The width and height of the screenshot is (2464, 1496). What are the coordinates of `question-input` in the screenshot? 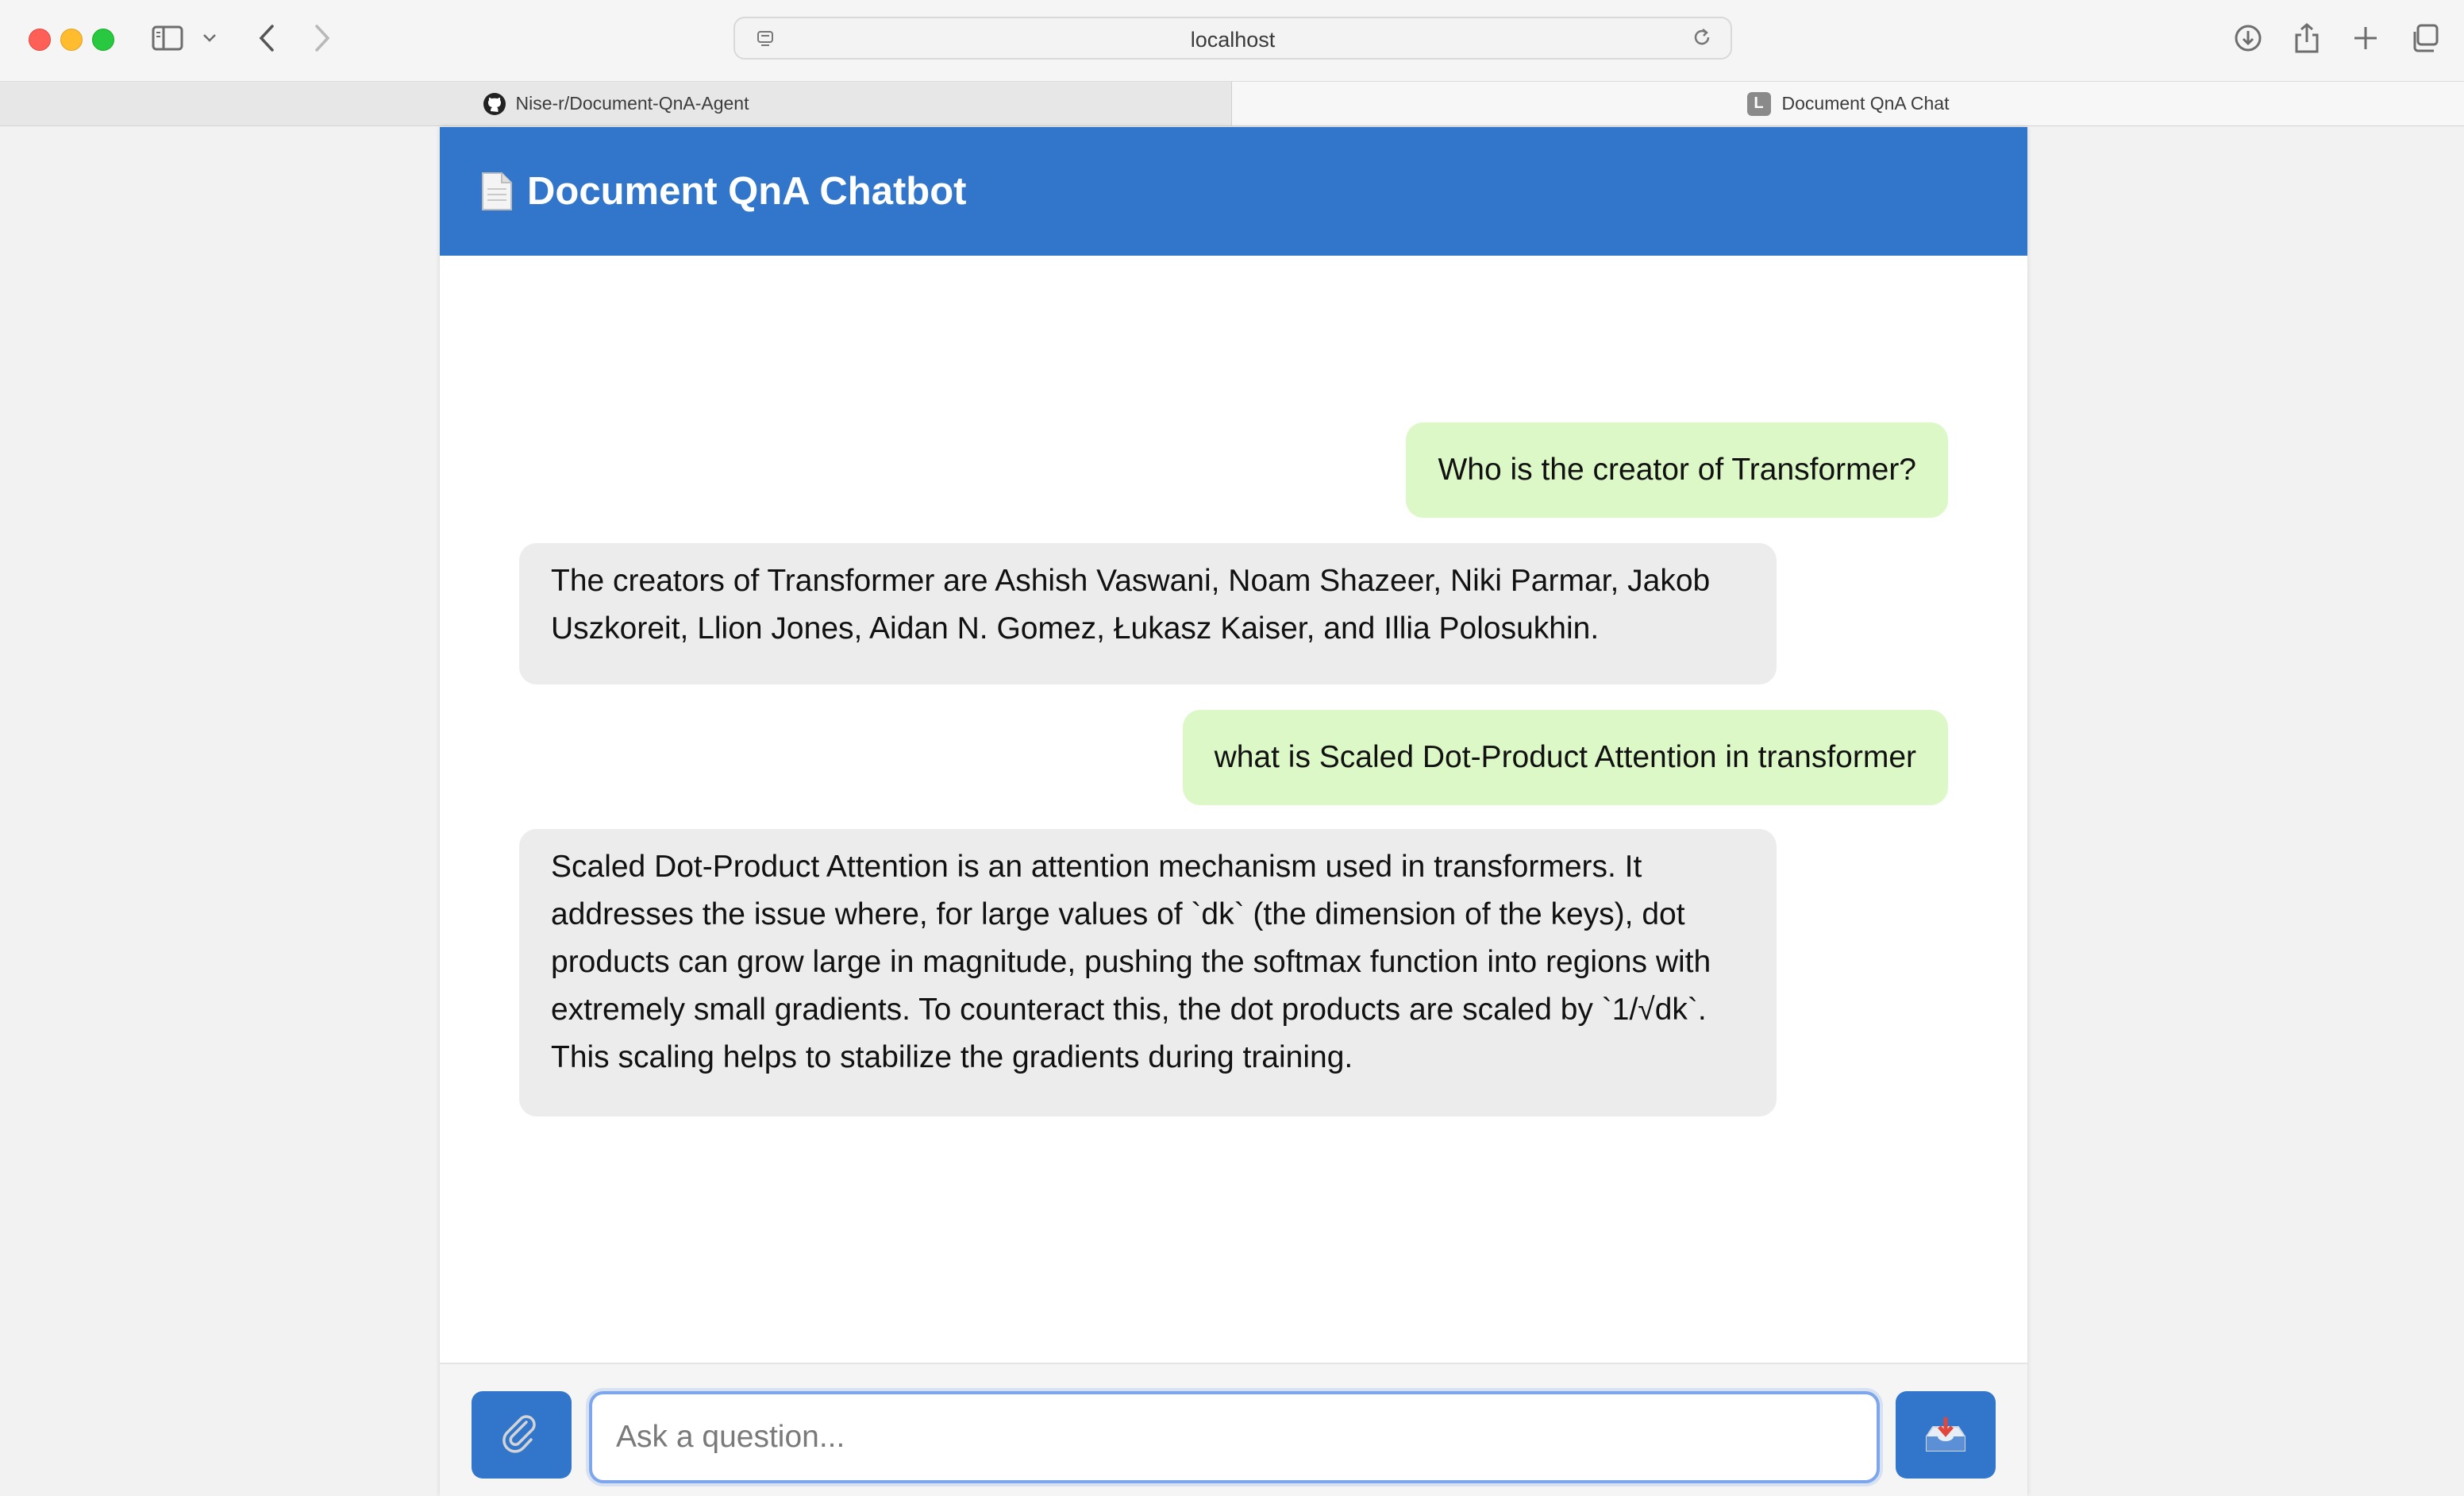 It's located at (1234, 1437).